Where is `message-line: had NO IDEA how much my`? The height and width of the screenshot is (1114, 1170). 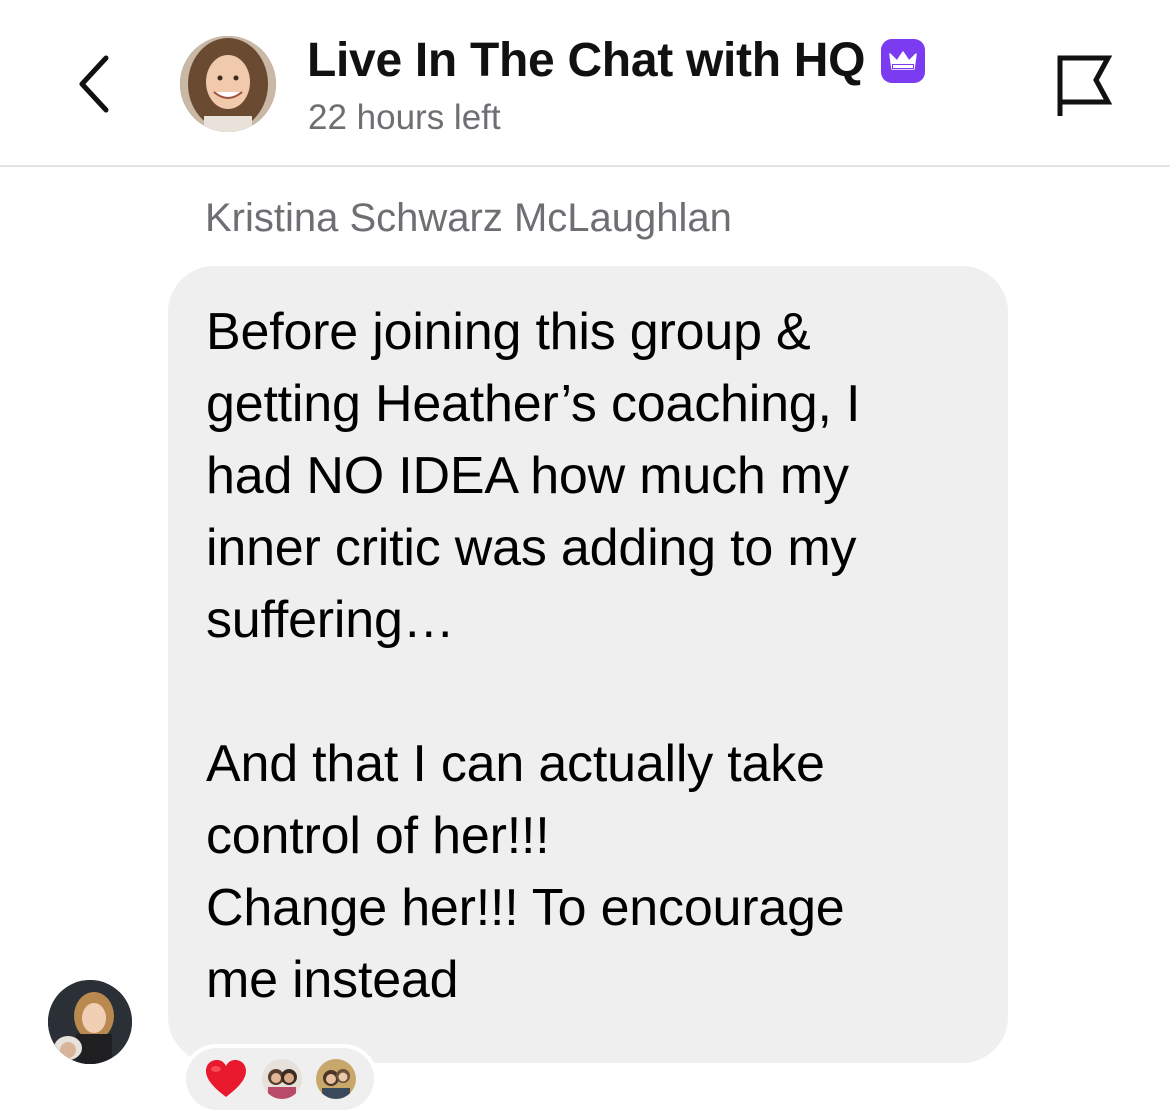 message-line: had NO IDEA how much my is located at coordinates (527, 476).